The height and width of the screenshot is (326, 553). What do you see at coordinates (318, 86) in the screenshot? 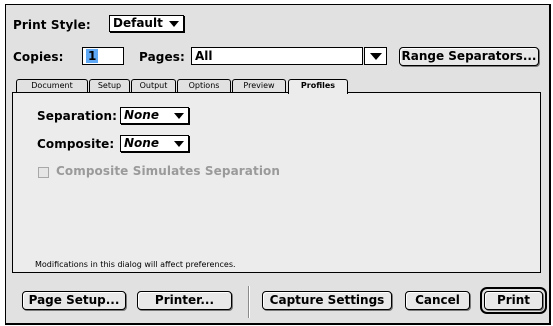
I see `tab-profiles: Profiles` at bounding box center [318, 86].